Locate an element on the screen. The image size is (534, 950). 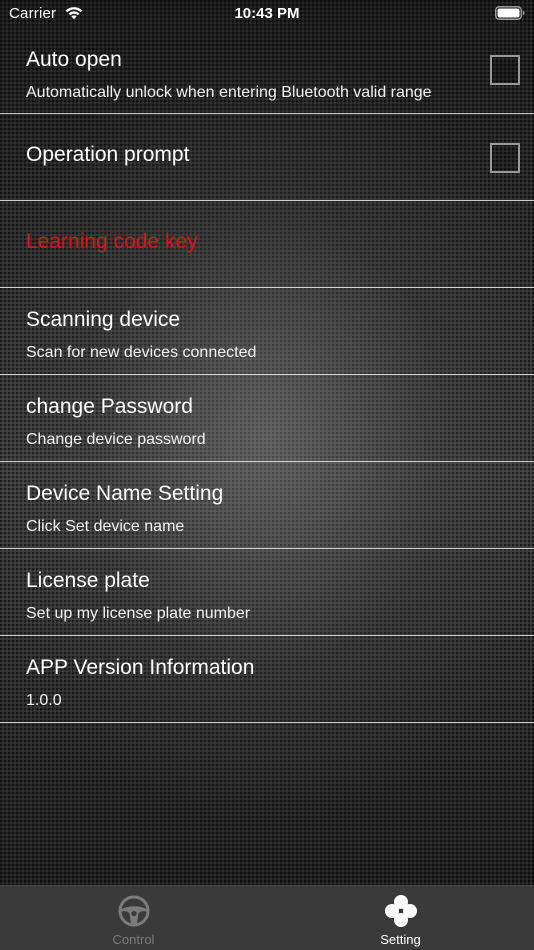
auto-open-title: Auto open is located at coordinates (74, 59).